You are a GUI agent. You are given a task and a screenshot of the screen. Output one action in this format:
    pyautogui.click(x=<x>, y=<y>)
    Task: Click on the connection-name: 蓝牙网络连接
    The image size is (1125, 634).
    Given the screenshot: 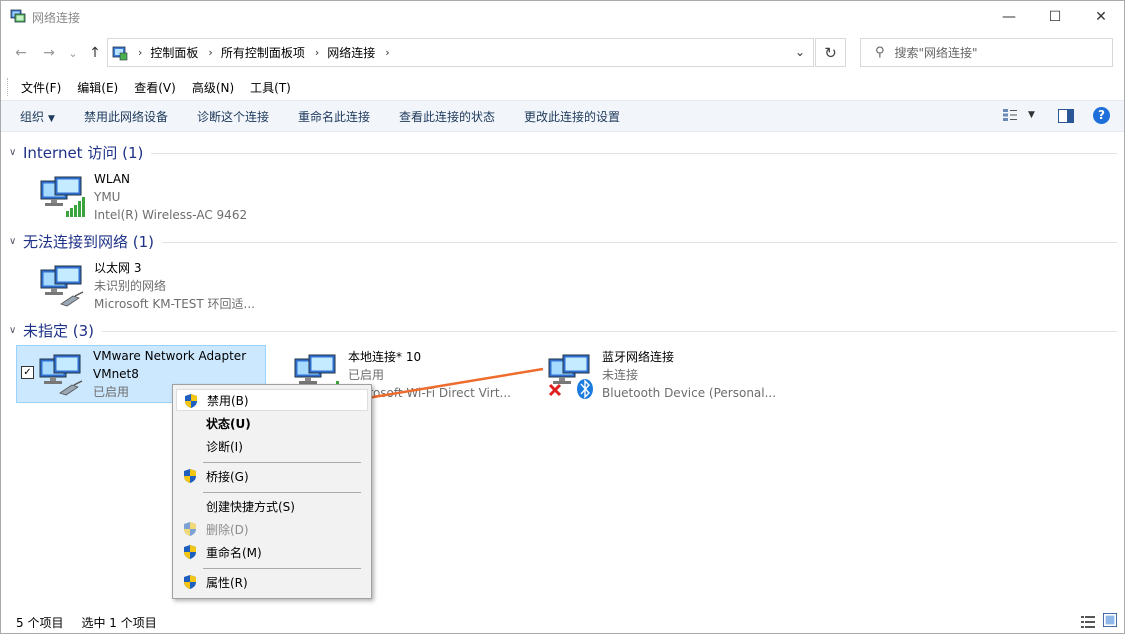 What is the action you would take?
    pyautogui.click(x=638, y=357)
    